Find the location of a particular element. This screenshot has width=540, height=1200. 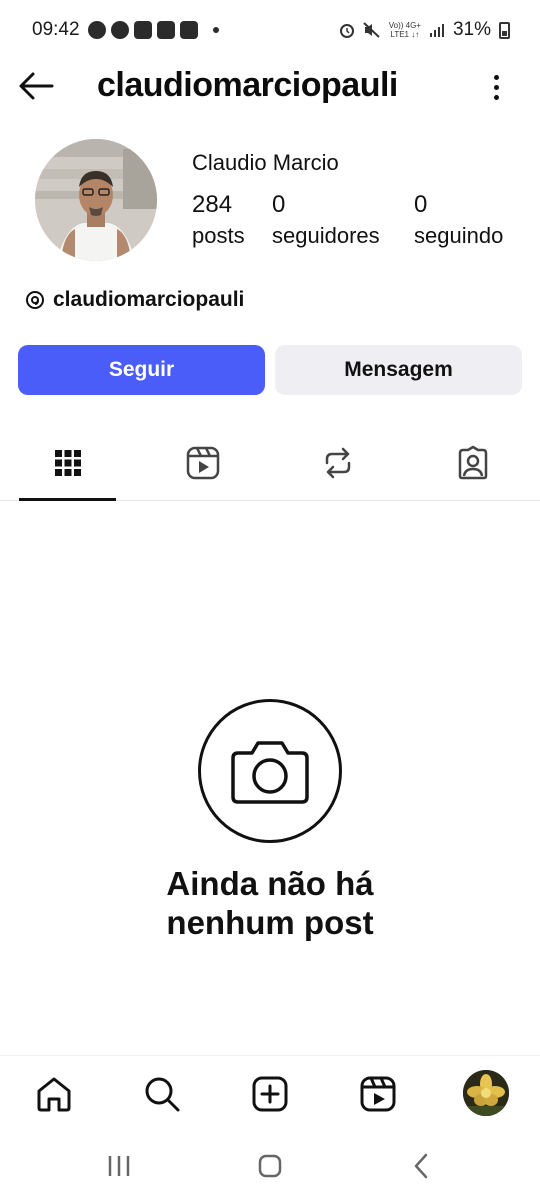

profile-avatar is located at coordinates (96, 200).